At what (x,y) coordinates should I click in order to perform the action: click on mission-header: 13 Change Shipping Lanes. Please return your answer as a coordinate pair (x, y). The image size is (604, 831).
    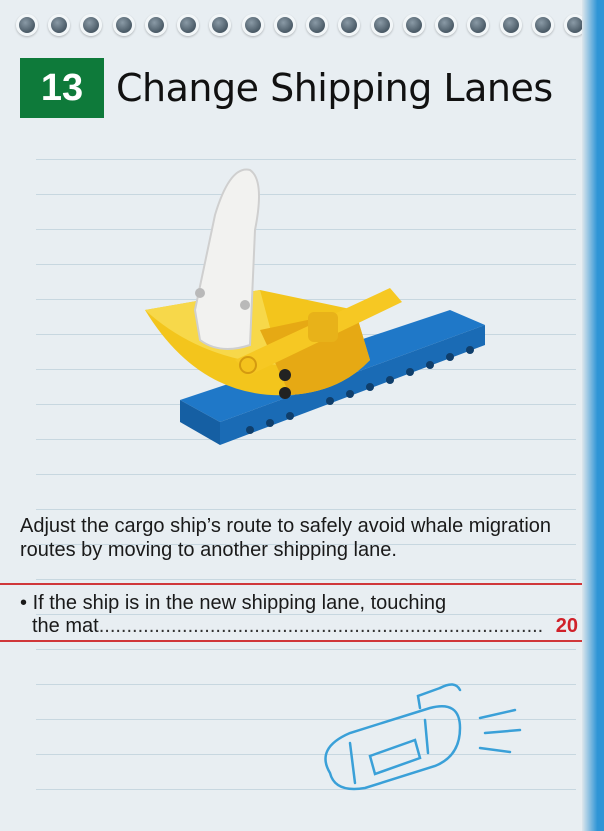
    Looking at the image, I should click on (286, 88).